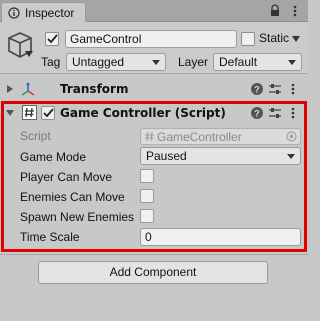 The width and height of the screenshot is (320, 321). What do you see at coordinates (14, 13) in the screenshot?
I see `info-icon` at bounding box center [14, 13].